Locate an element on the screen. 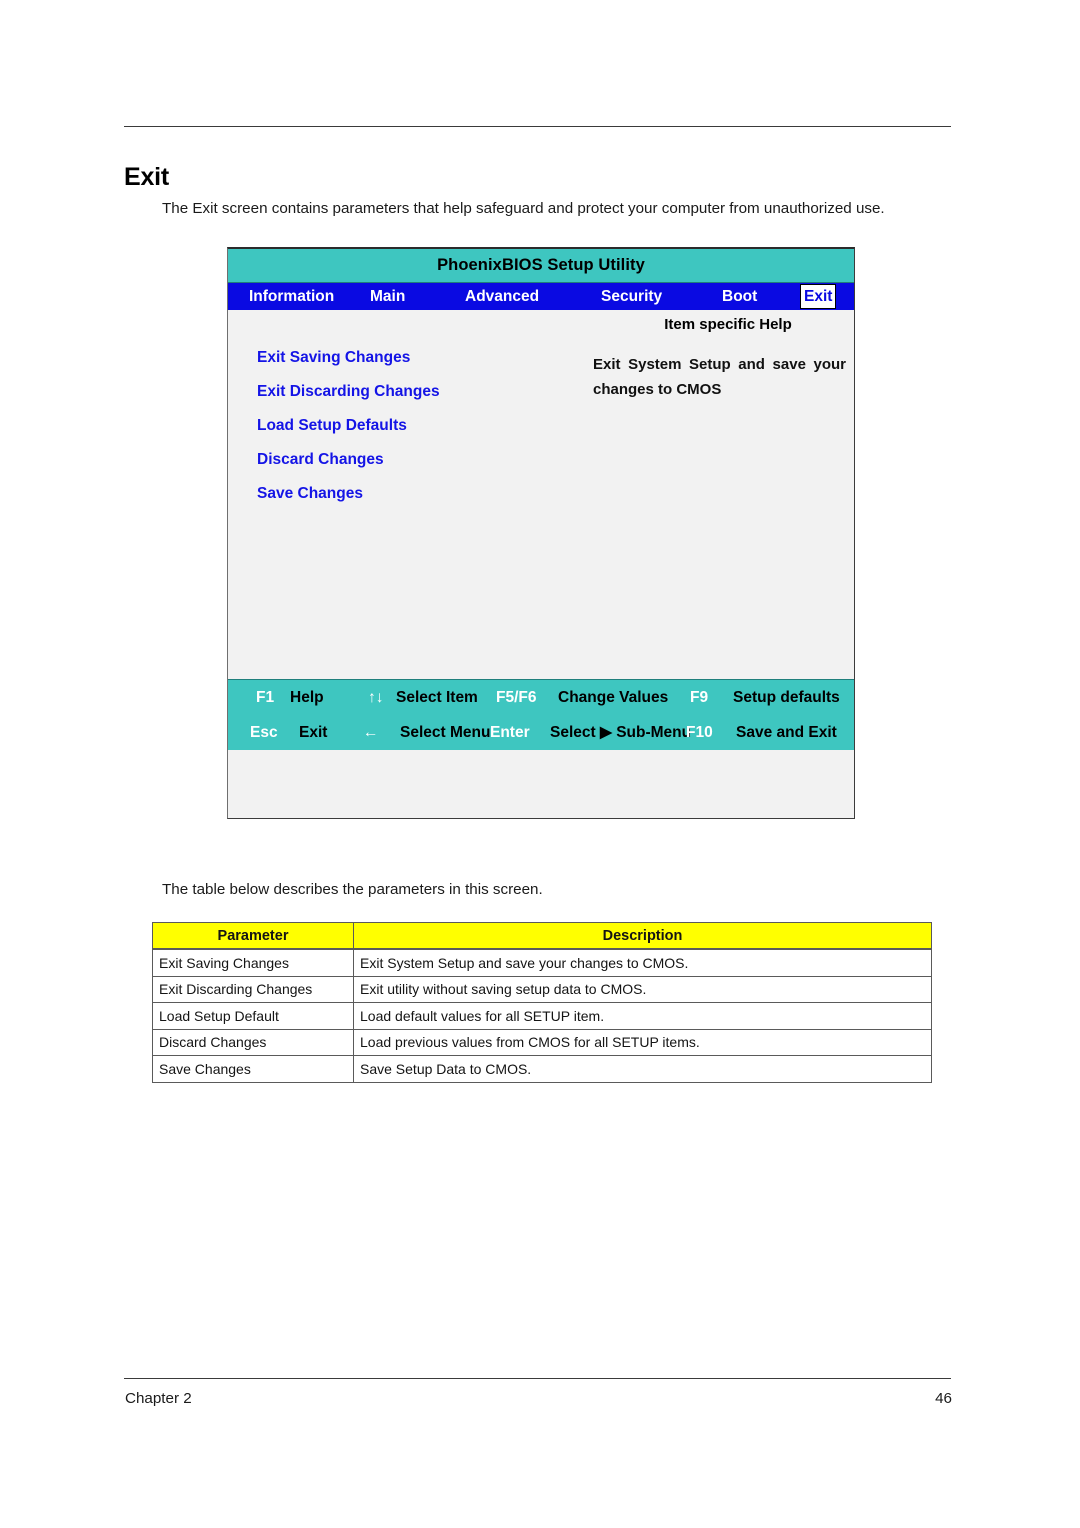  bios-title: PhoenixBIOS Setup Utility is located at coordinates (541, 265).